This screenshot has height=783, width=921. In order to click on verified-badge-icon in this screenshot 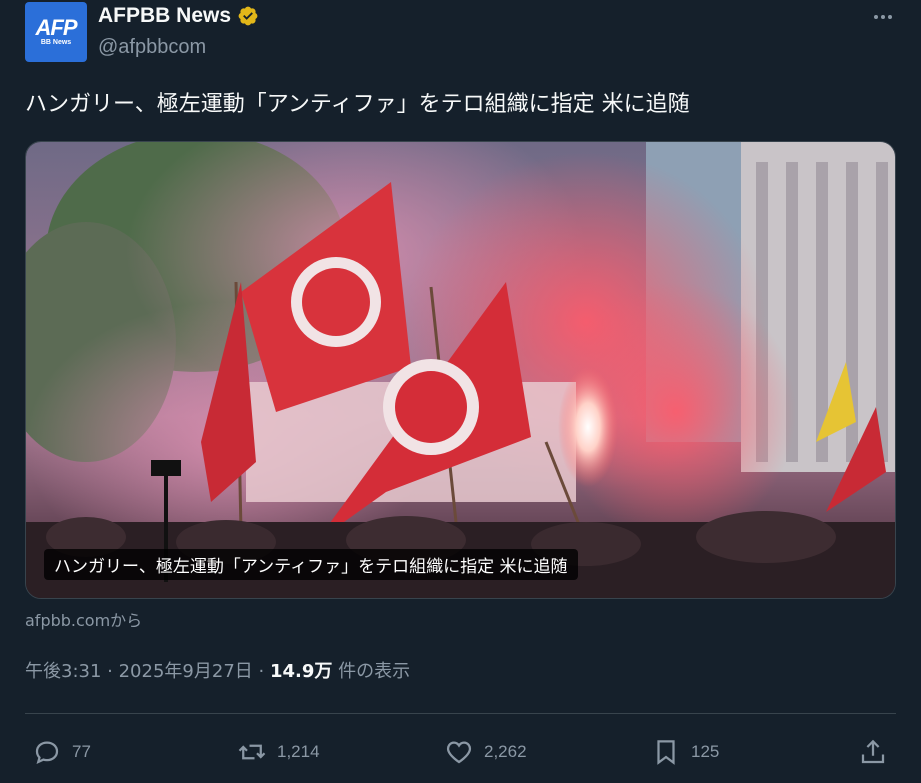, I will do `click(248, 16)`.